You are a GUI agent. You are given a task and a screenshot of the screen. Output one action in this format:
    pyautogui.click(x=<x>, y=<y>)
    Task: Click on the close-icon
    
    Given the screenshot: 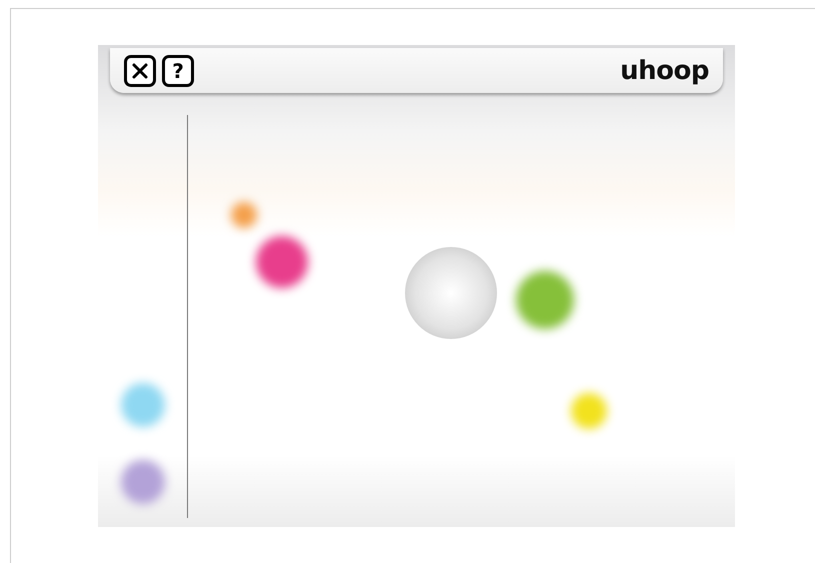 What is the action you would take?
    pyautogui.click(x=140, y=71)
    